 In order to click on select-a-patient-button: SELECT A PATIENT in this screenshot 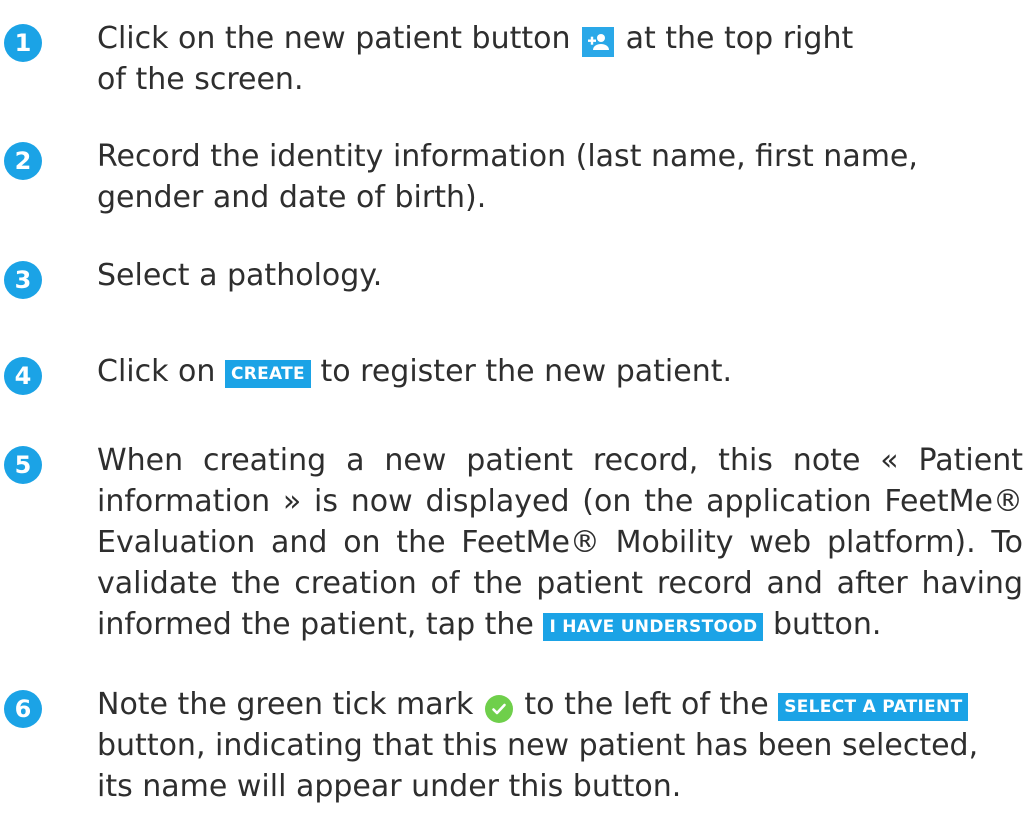, I will do `click(873, 707)`.